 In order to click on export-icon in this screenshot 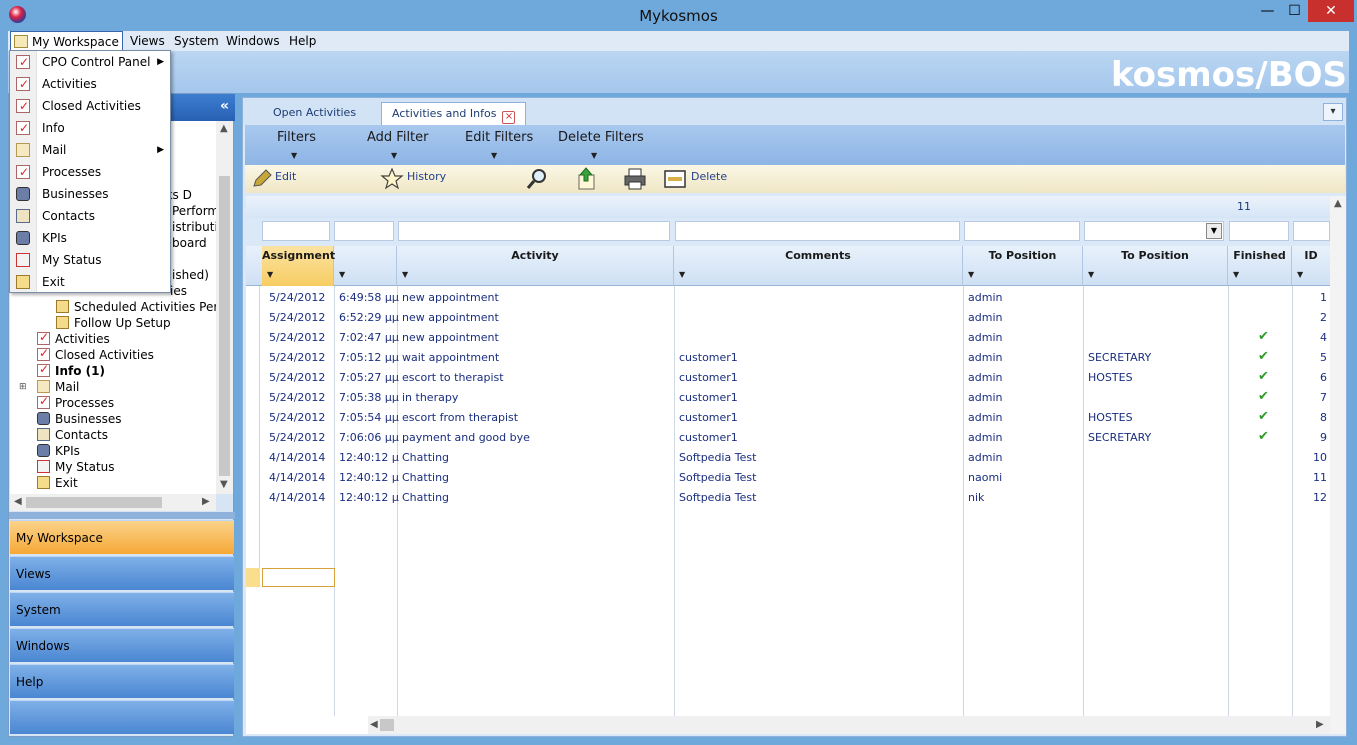, I will do `click(587, 179)`.